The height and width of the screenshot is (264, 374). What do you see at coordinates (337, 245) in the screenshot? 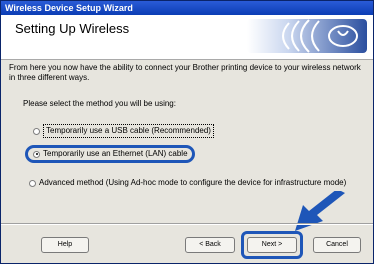
I see `cancel-button: Cancel` at bounding box center [337, 245].